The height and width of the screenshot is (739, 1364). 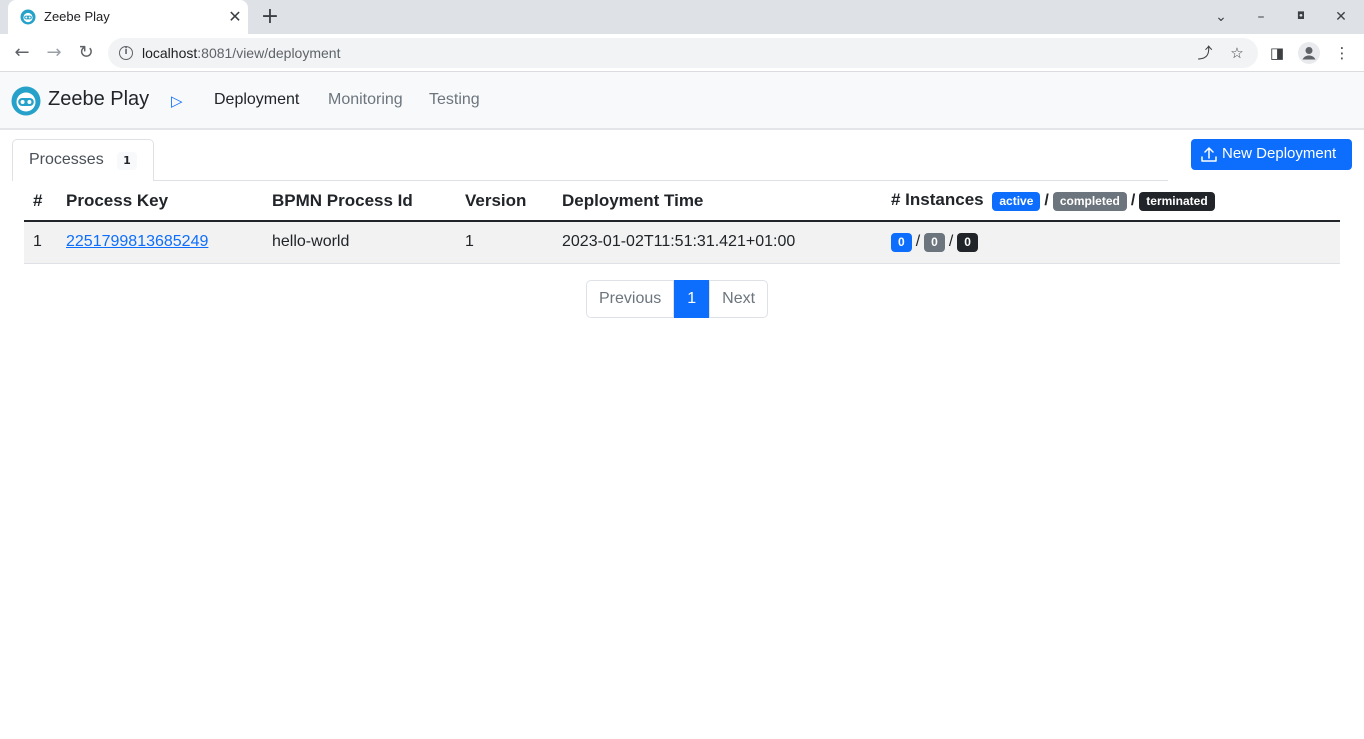 I want to click on col-version: Version, so click(x=504, y=201).